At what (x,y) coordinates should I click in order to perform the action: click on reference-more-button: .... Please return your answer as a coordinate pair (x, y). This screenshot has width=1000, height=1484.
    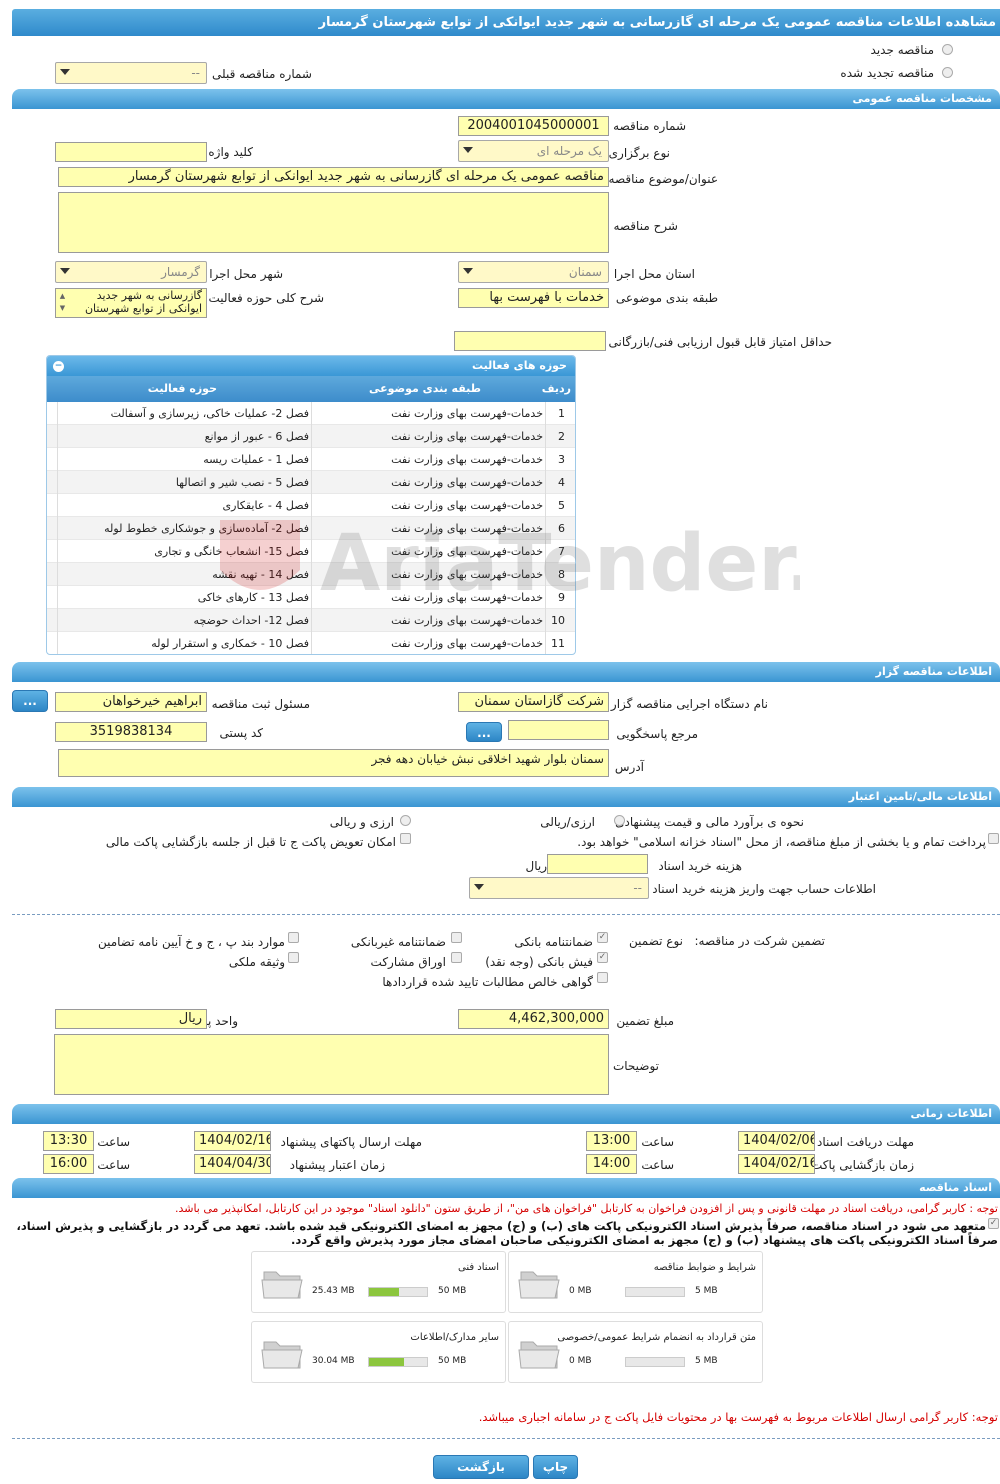
    Looking at the image, I should click on (484, 732).